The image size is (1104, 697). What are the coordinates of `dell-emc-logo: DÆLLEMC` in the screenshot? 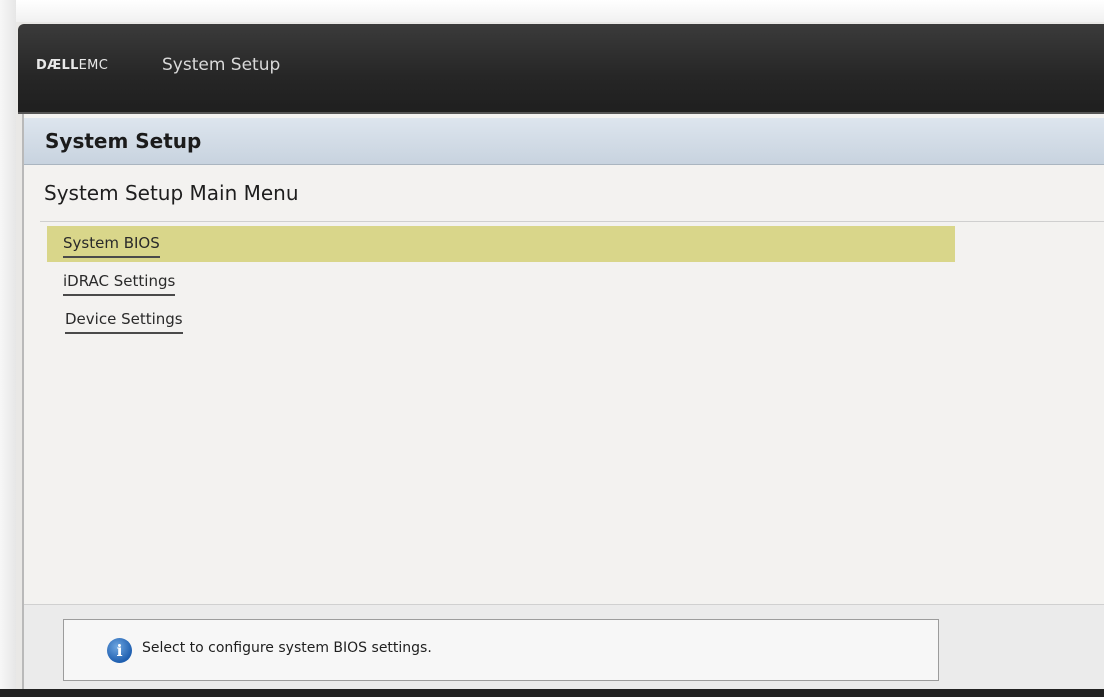 It's located at (72, 65).